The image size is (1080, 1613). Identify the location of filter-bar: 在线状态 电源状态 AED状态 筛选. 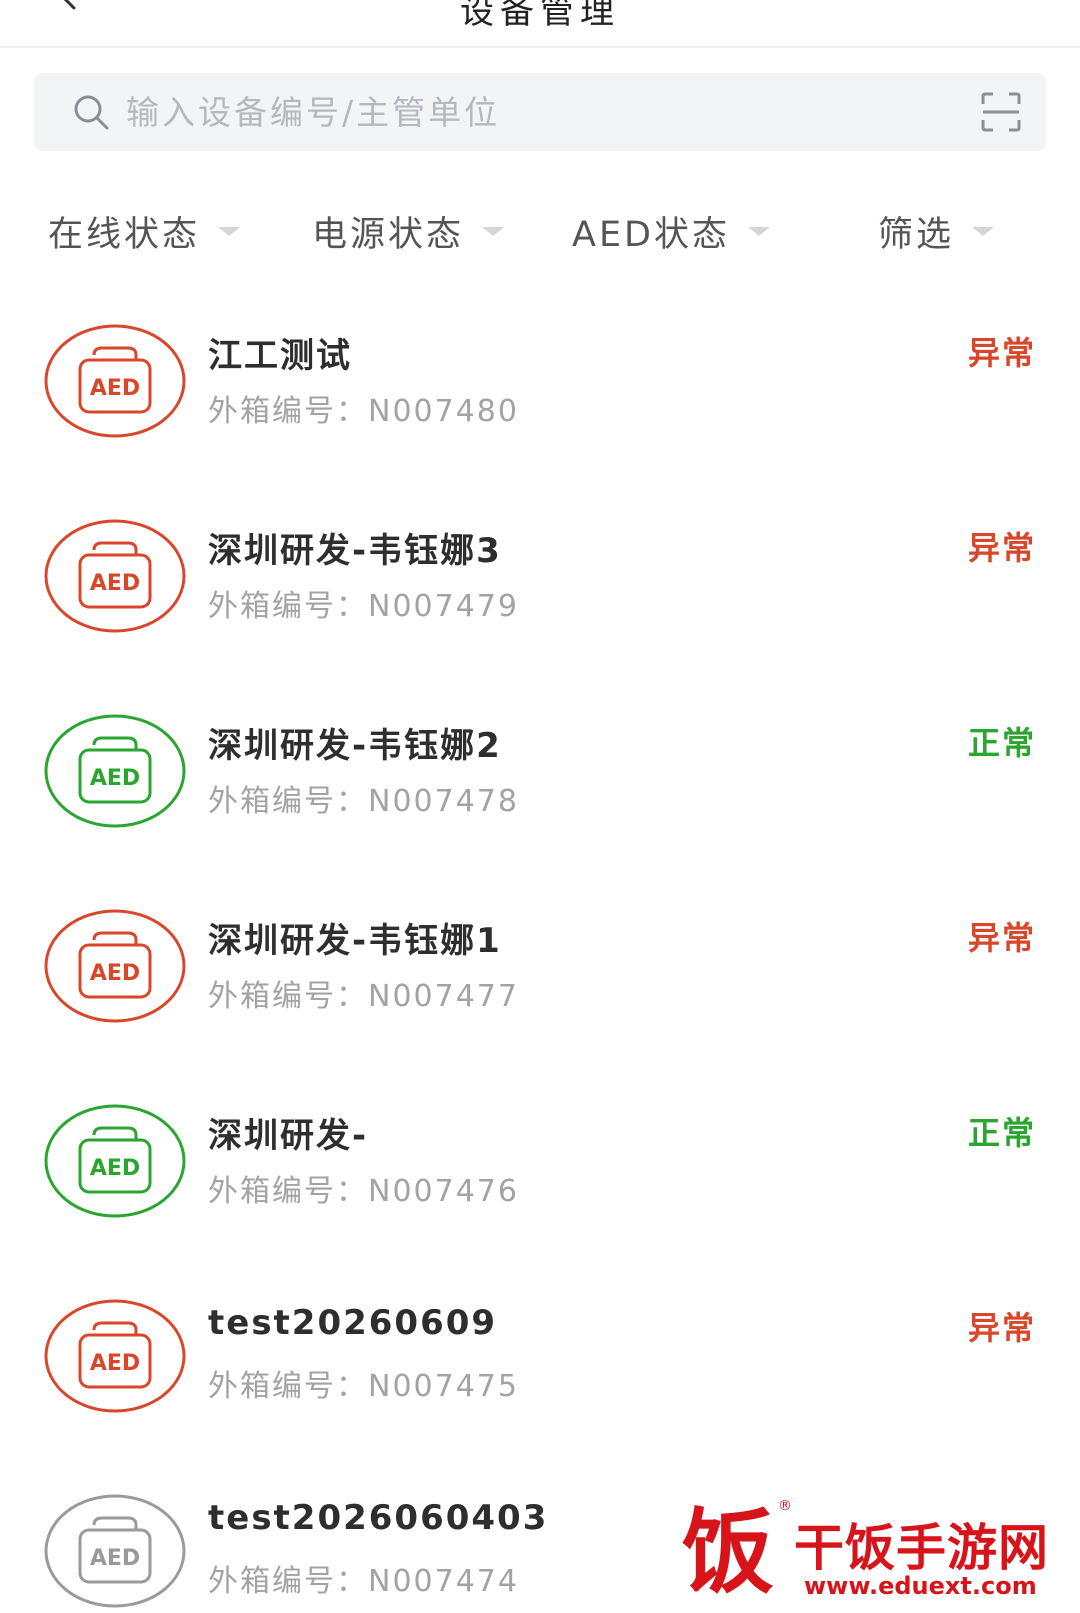
(540, 231).